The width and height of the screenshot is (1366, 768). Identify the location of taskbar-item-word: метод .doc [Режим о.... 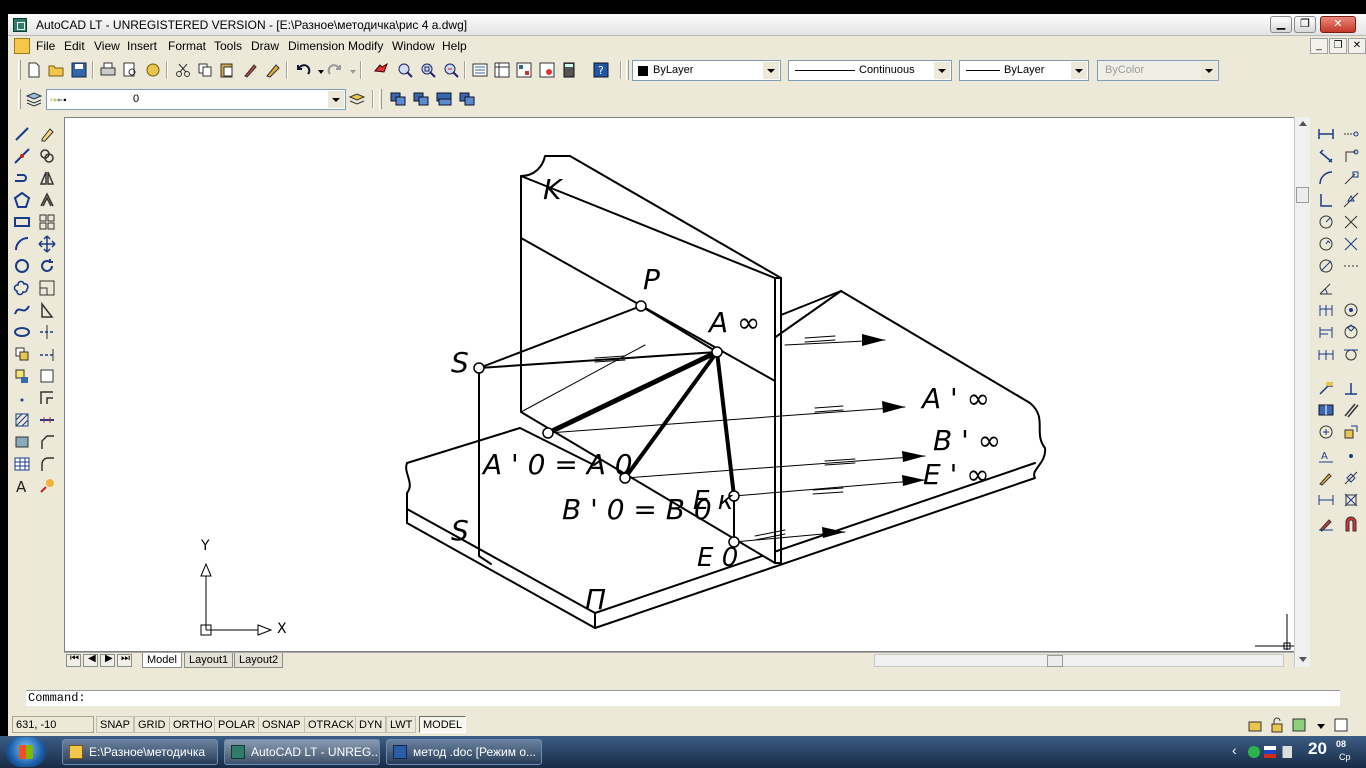
(464, 752).